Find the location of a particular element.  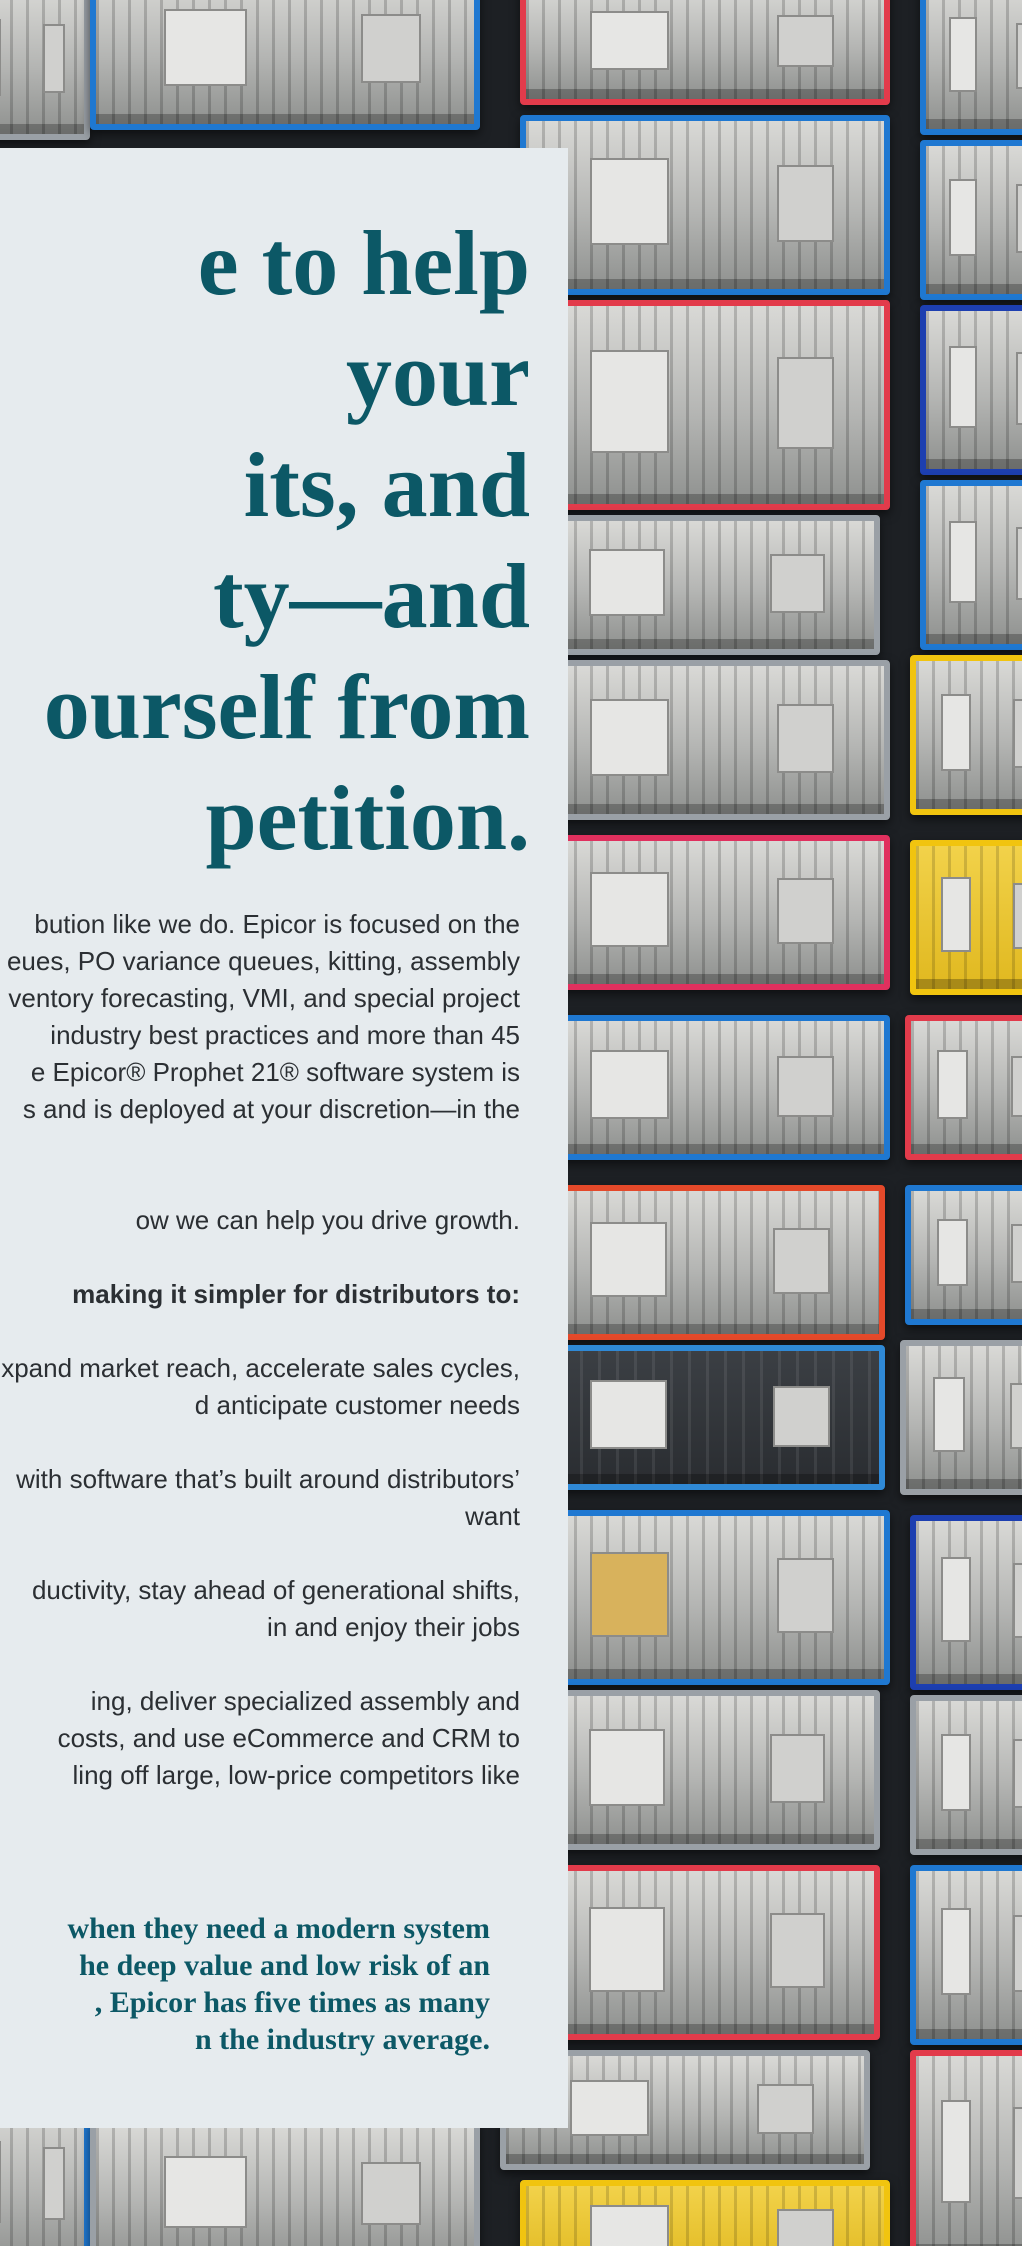

closing-line: , Epicor has five times as many is located at coordinates (292, 2002).